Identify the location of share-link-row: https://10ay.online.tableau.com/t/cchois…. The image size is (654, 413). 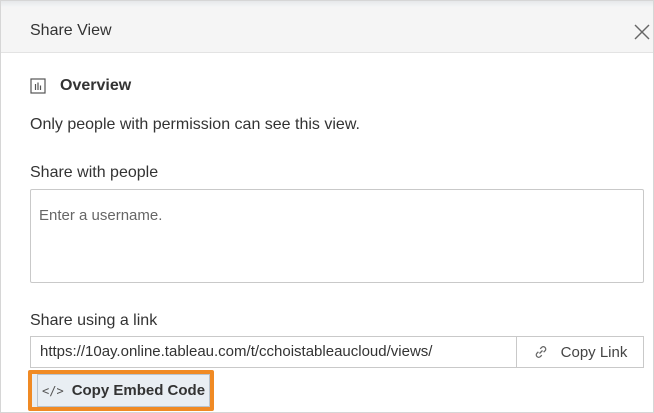
(337, 352).